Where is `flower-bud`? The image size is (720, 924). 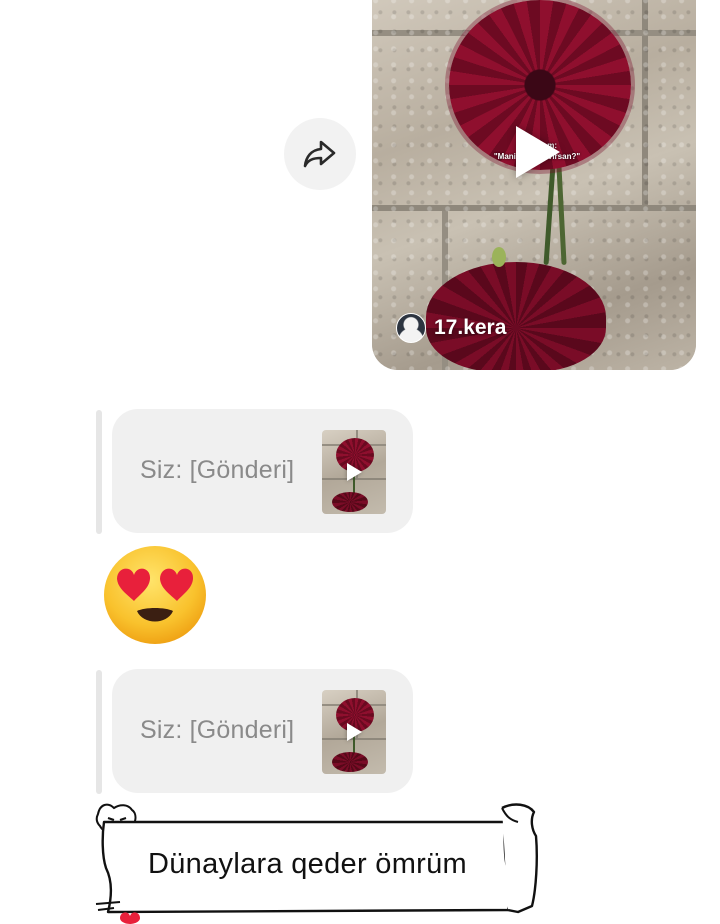
flower-bud is located at coordinates (499, 257).